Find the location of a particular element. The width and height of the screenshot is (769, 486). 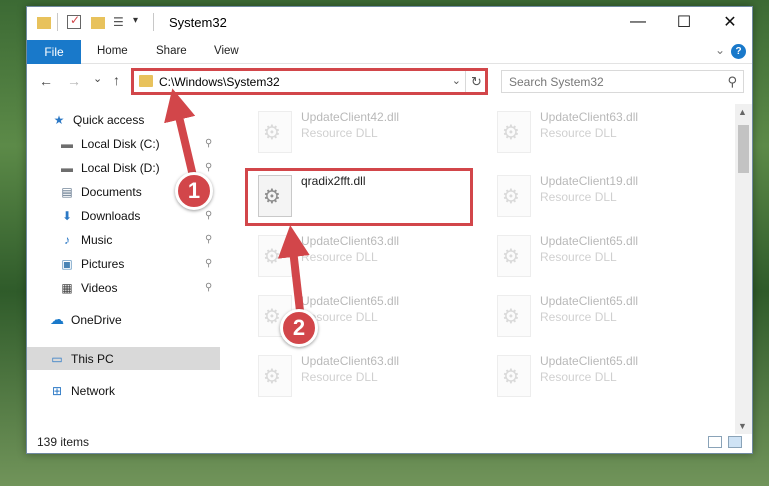

annotation-arrows is located at coordinates (237, 200).